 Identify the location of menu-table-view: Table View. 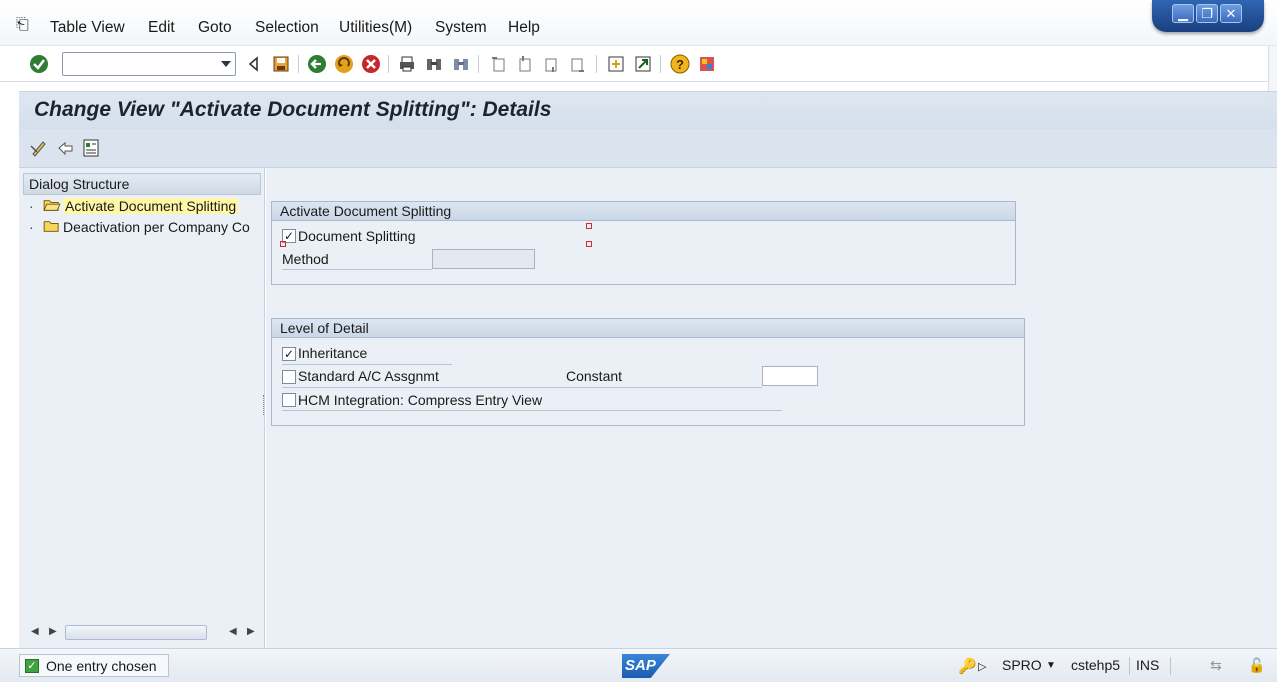
(87, 28).